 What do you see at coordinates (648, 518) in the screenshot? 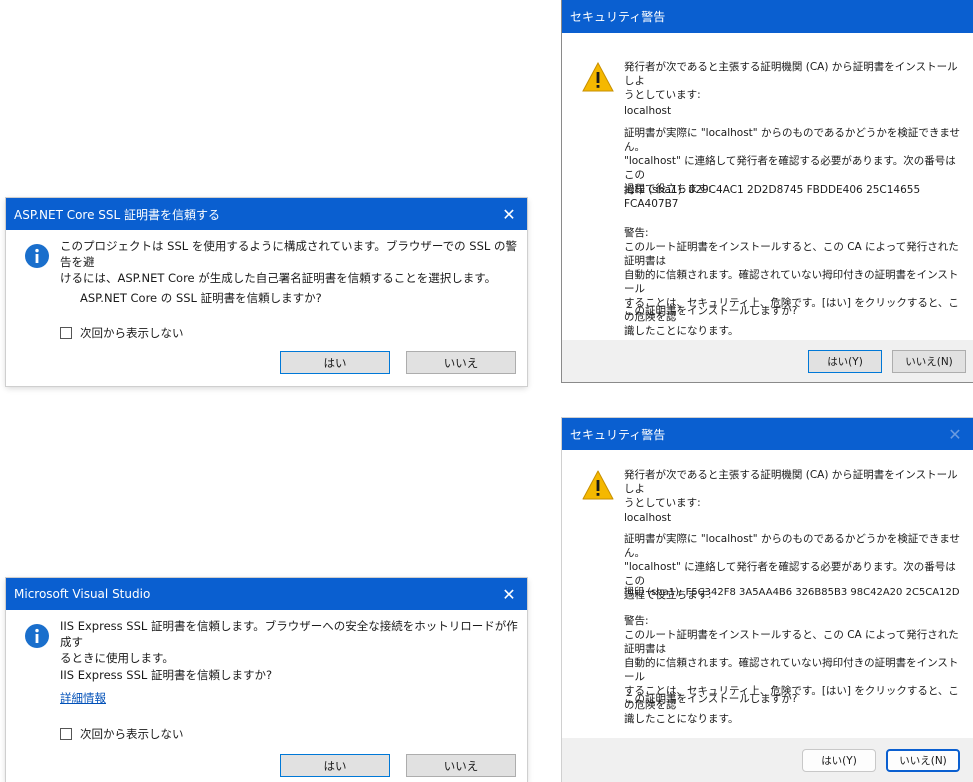
I see `security2-host: localhost` at bounding box center [648, 518].